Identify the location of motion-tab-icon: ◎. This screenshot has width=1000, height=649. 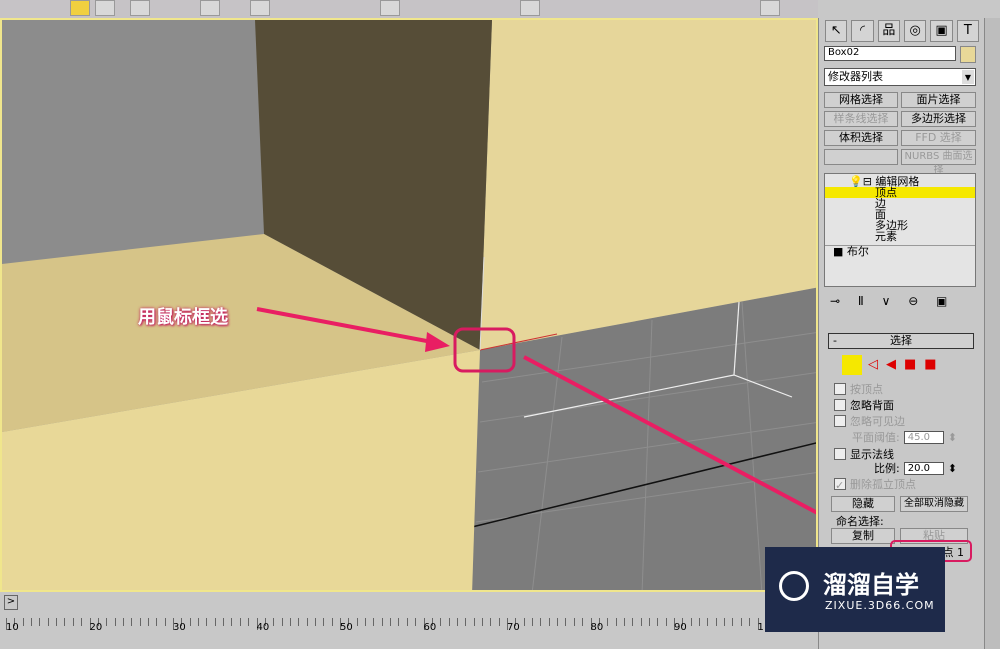
(915, 31).